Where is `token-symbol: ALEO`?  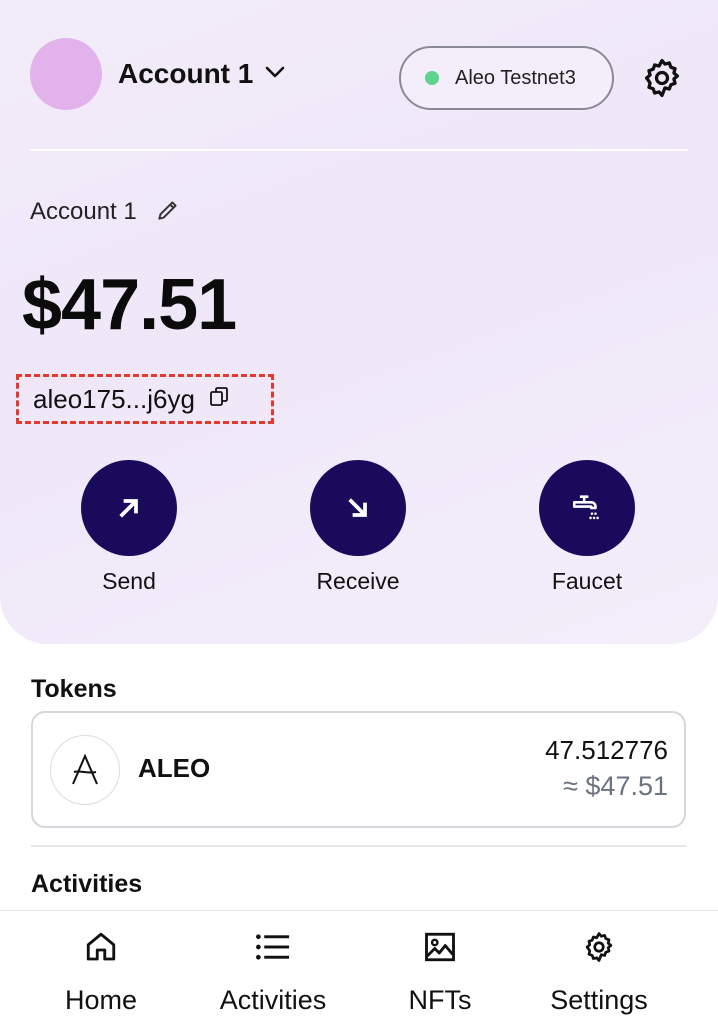
token-symbol: ALEO is located at coordinates (174, 768).